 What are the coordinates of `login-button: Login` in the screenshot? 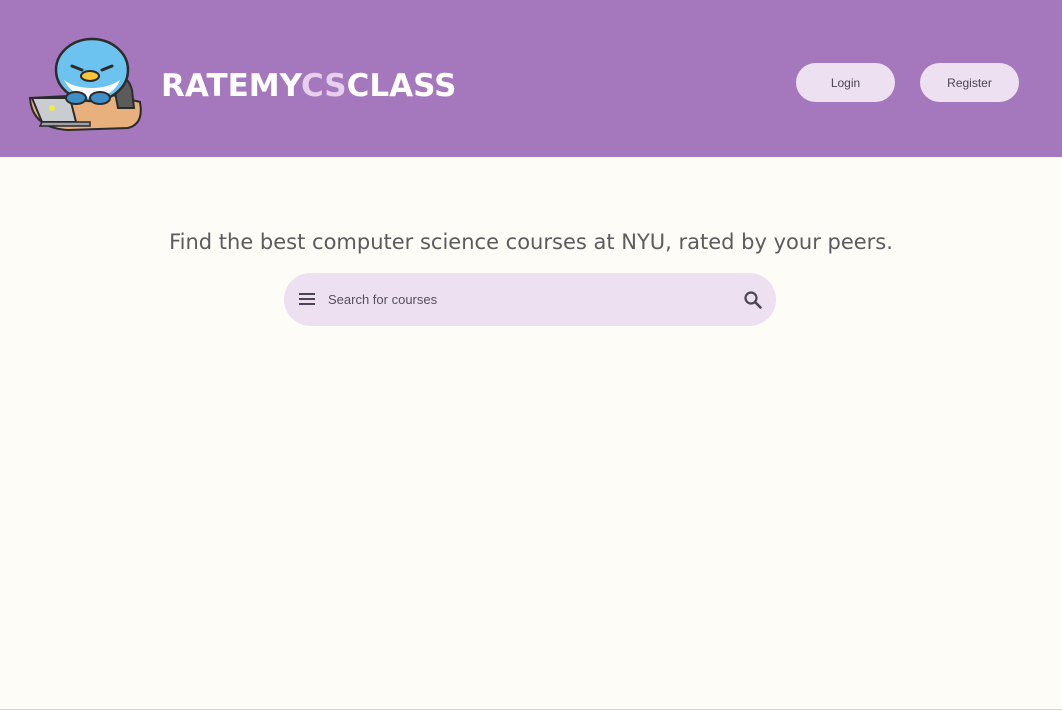 It's located at (845, 82).